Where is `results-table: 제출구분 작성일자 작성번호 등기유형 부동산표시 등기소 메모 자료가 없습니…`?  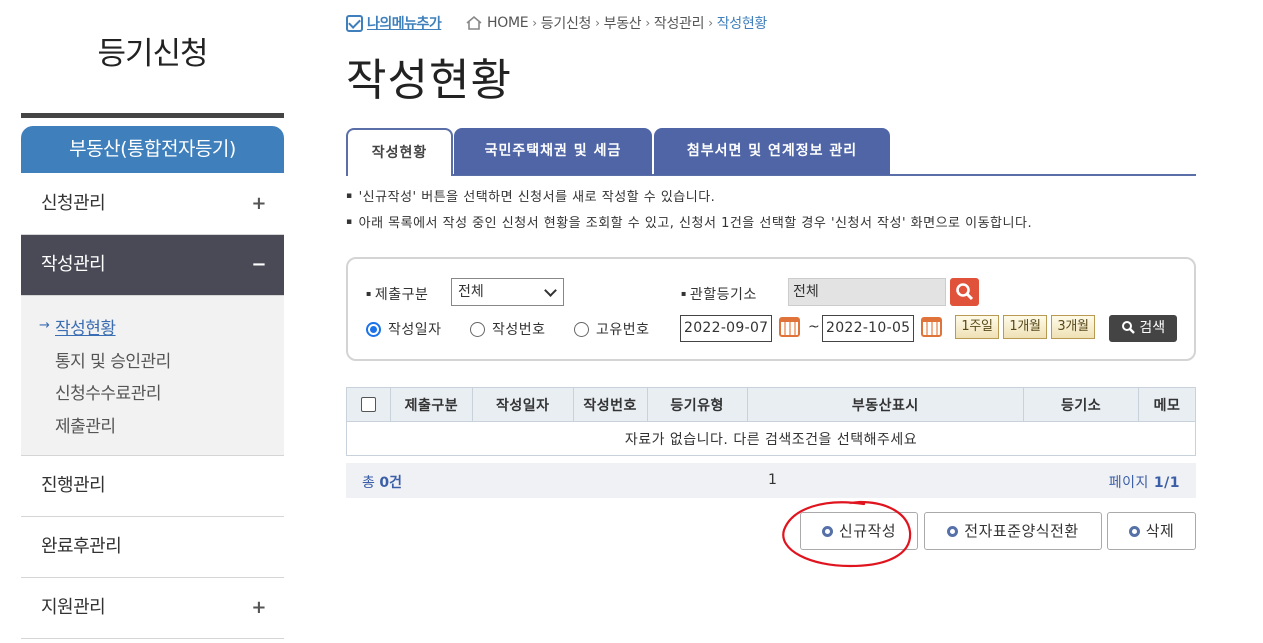
results-table: 제출구분 작성일자 작성번호 등기유형 부동산표시 등기소 메모 자료가 없습니… is located at coordinates (771, 421).